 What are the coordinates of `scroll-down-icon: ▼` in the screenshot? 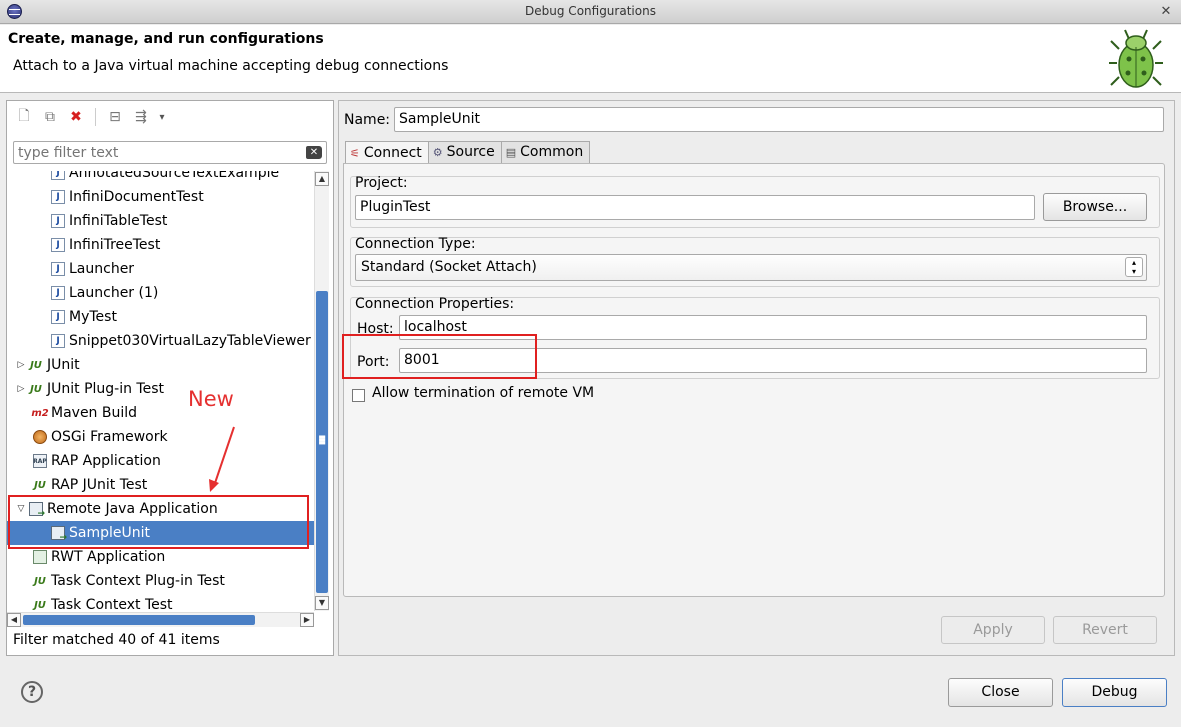 It's located at (322, 603).